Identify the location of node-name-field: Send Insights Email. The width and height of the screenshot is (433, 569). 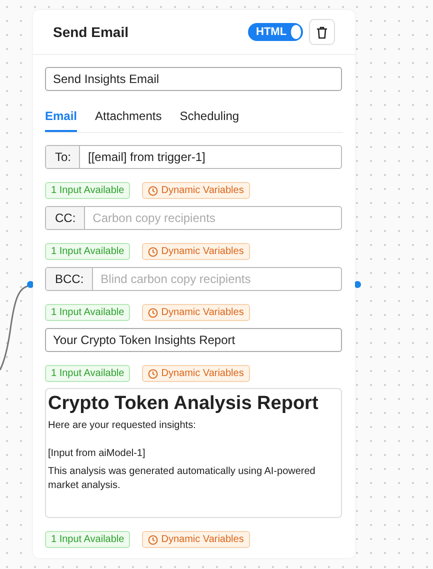
(193, 79).